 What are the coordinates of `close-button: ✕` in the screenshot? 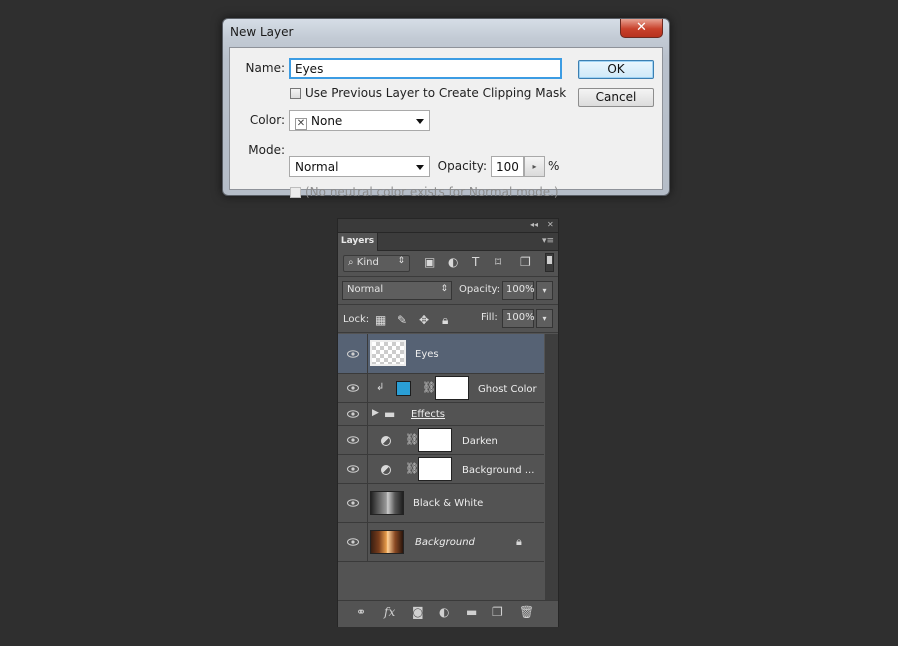 It's located at (641, 28).